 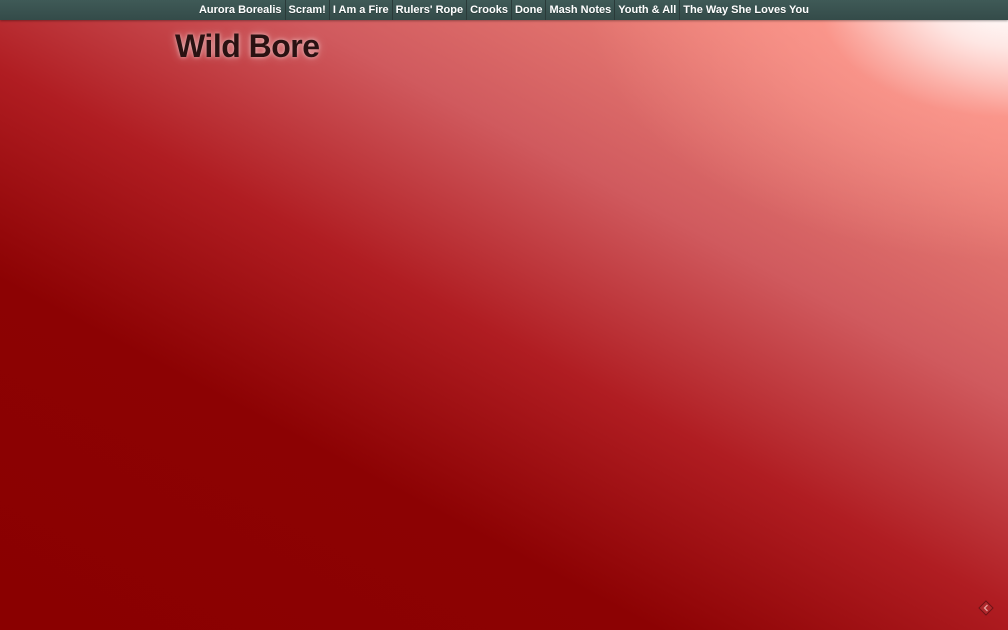 What do you see at coordinates (240, 10) in the screenshot?
I see `nav-item-aurora-borealis: Aurora Borealis` at bounding box center [240, 10].